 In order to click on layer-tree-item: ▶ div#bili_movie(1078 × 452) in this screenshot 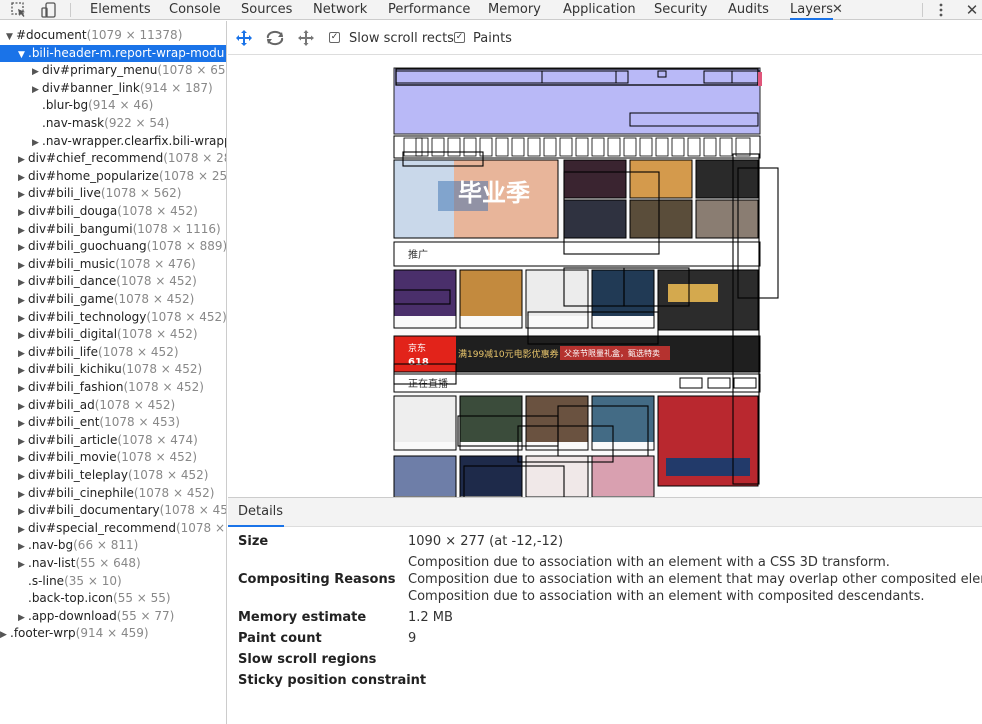, I will do `click(113, 458)`.